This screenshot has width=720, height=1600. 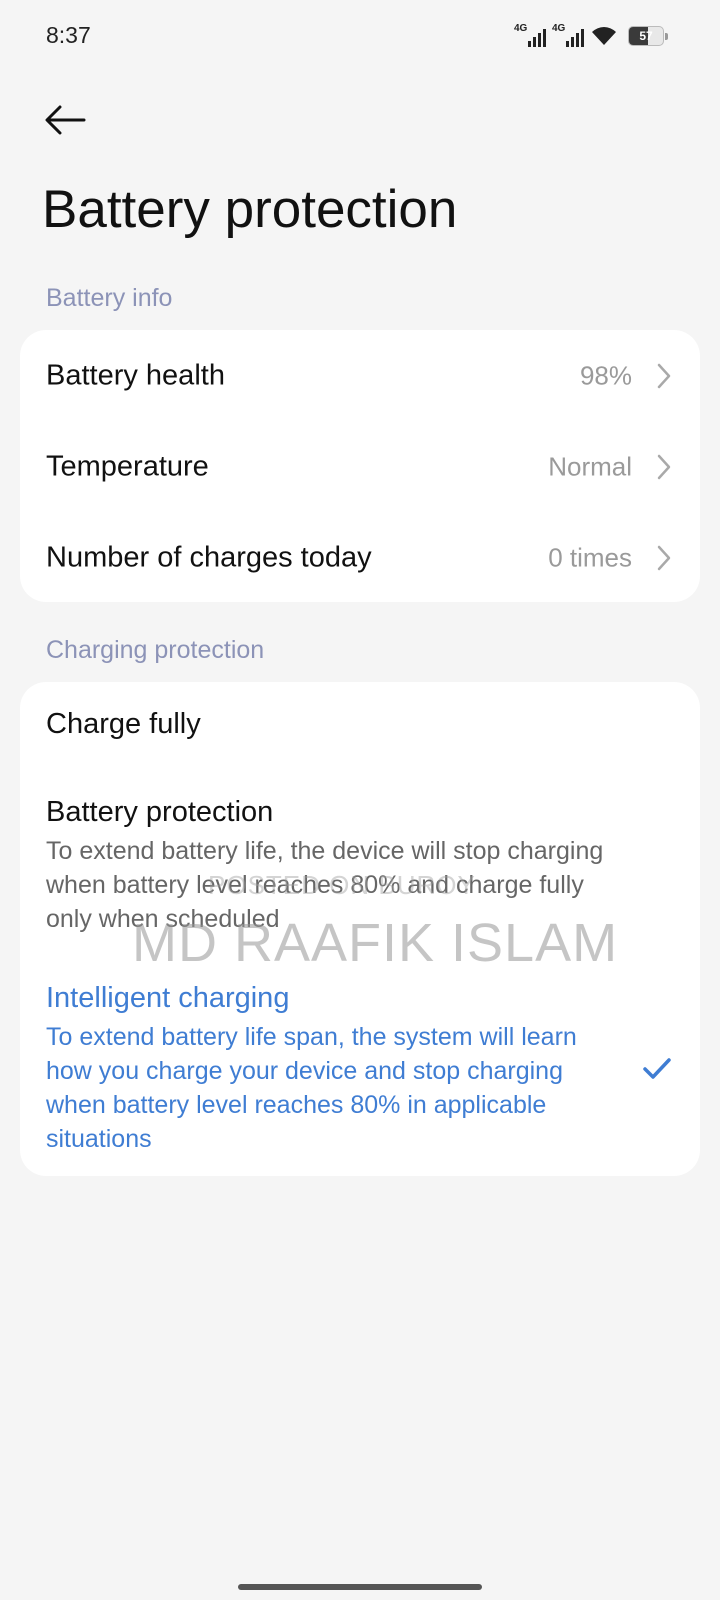 What do you see at coordinates (605, 375) in the screenshot?
I see `row-value: 98%` at bounding box center [605, 375].